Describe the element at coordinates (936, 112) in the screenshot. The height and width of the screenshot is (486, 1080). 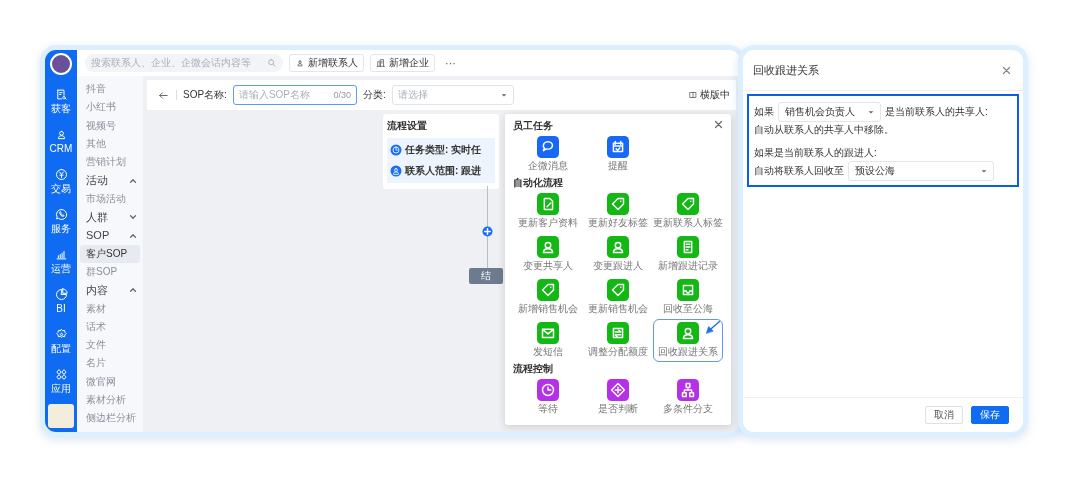
I see `rule-text: 是当前联系人的共享人:` at that location.